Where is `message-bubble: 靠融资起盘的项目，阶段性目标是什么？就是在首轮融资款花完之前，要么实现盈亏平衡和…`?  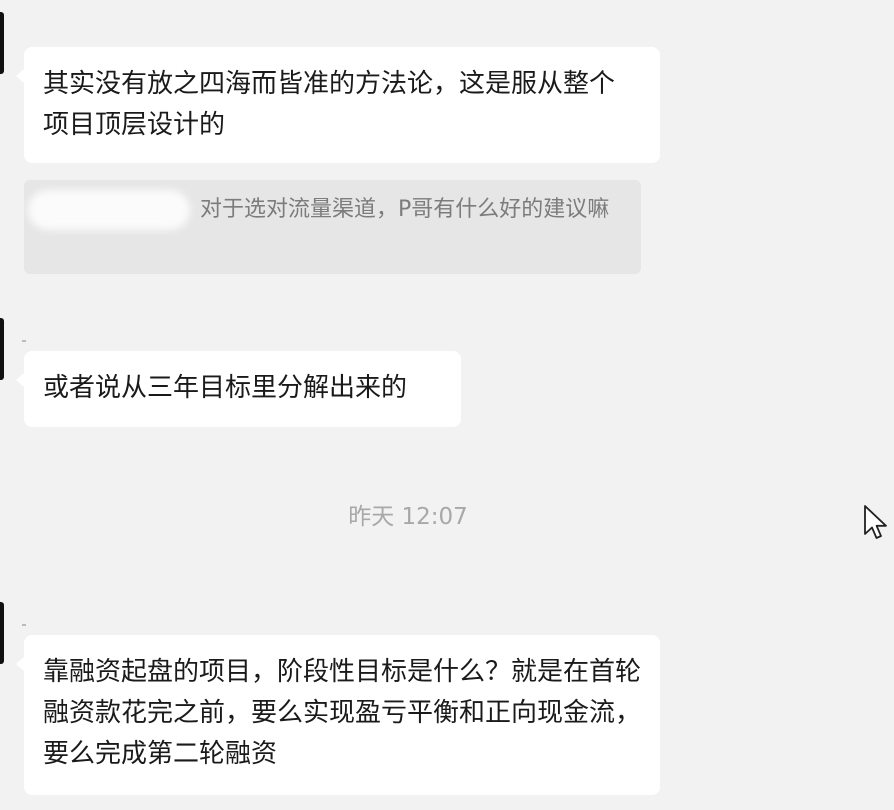 message-bubble: 靠融资起盘的项目，阶段性目标是什么？就是在首轮融资款花完之前，要么实现盈亏平衡和… is located at coordinates (338, 715).